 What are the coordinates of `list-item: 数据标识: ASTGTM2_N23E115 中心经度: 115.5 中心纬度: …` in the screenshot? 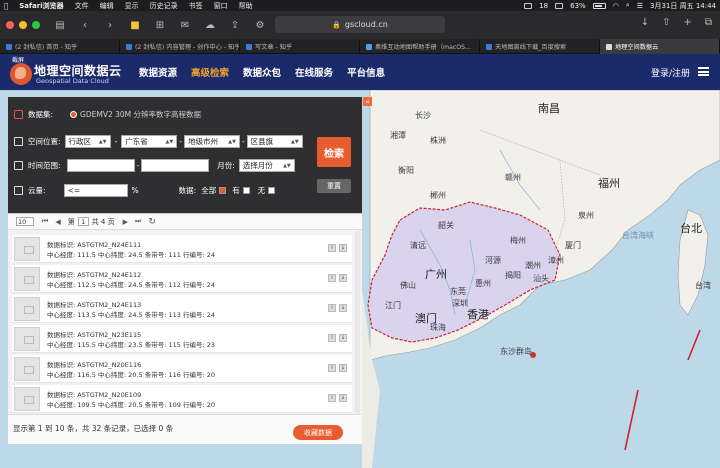 It's located at (182, 339).